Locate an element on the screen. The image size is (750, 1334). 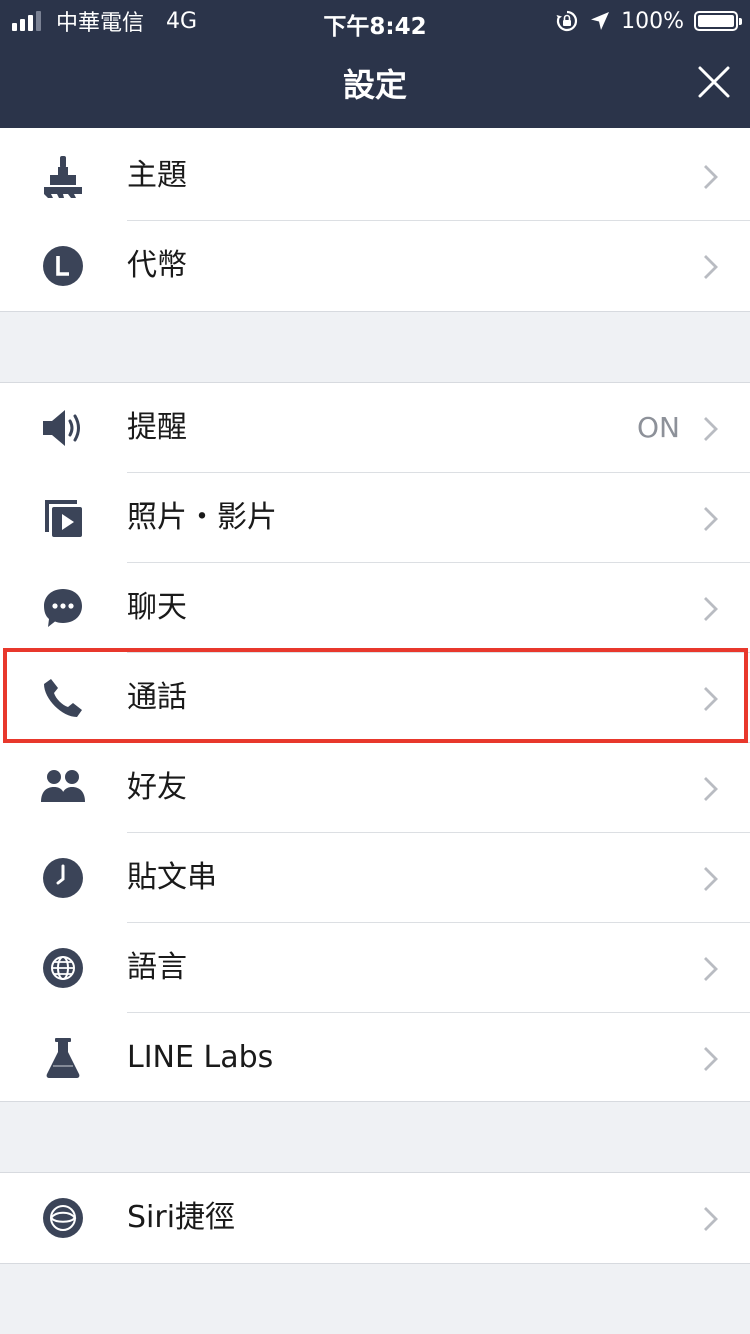
settings-item-label: 提醒 is located at coordinates (157, 427).